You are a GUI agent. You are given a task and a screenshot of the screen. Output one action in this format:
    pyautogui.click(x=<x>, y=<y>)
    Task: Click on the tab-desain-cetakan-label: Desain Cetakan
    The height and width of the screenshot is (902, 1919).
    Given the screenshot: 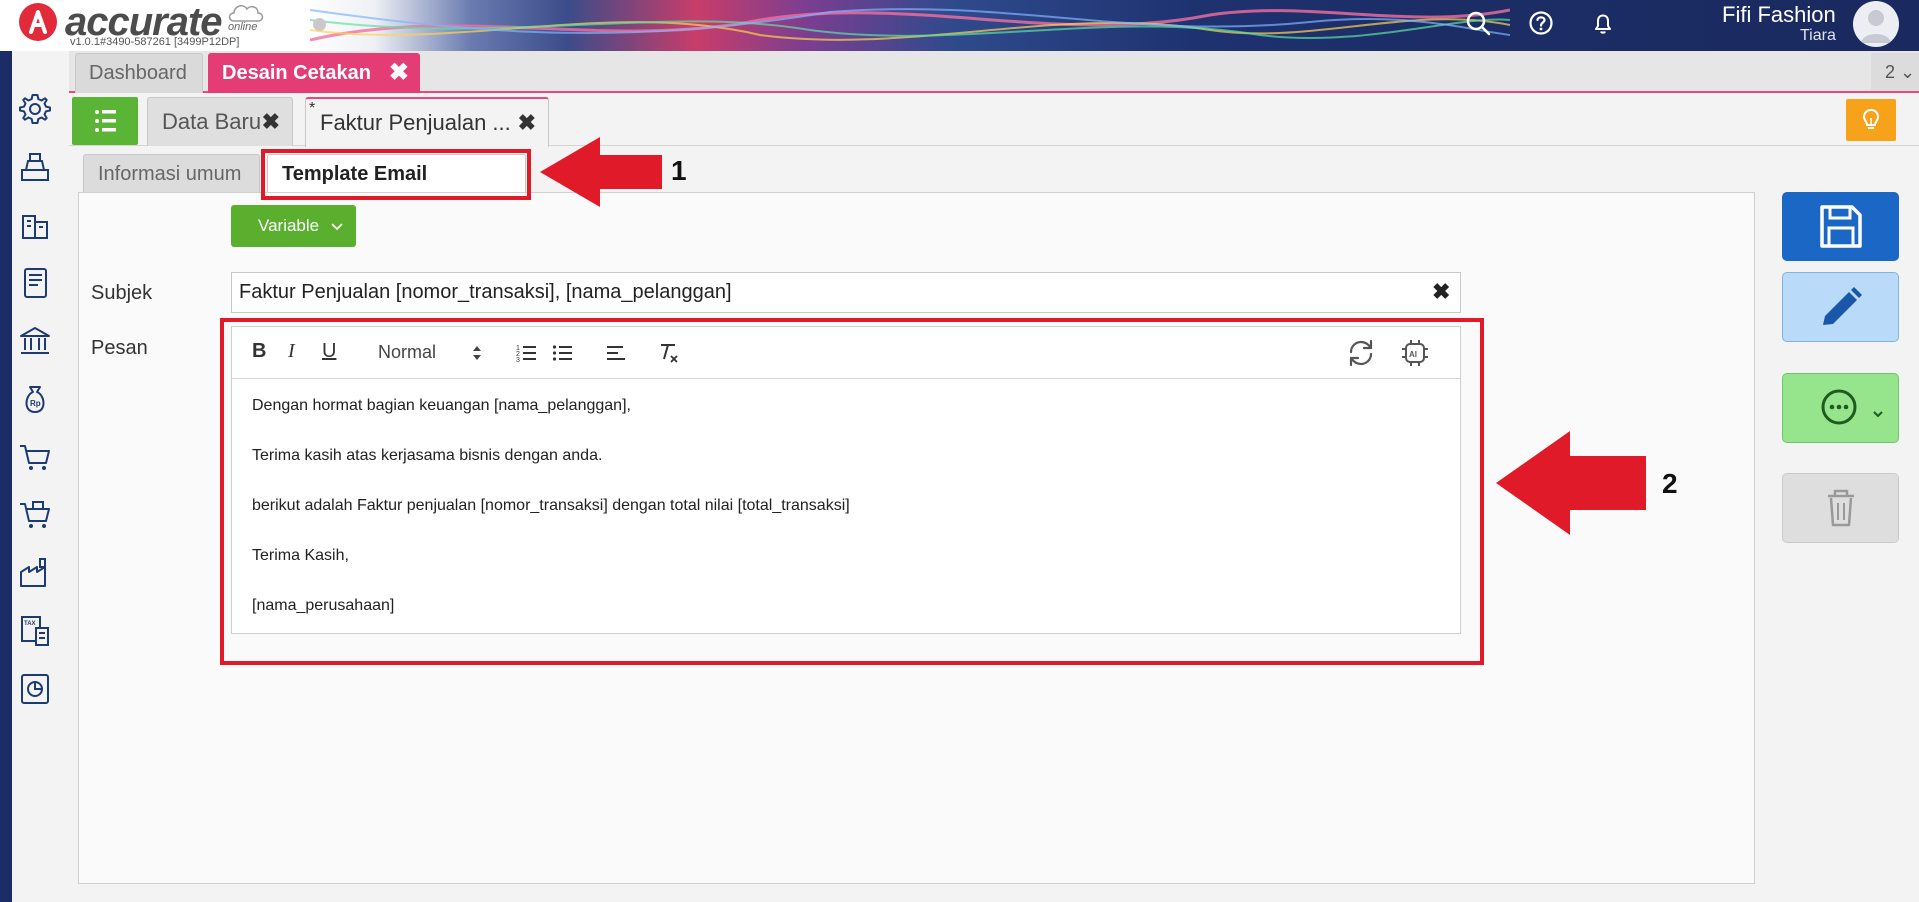 What is the action you would take?
    pyautogui.click(x=296, y=73)
    